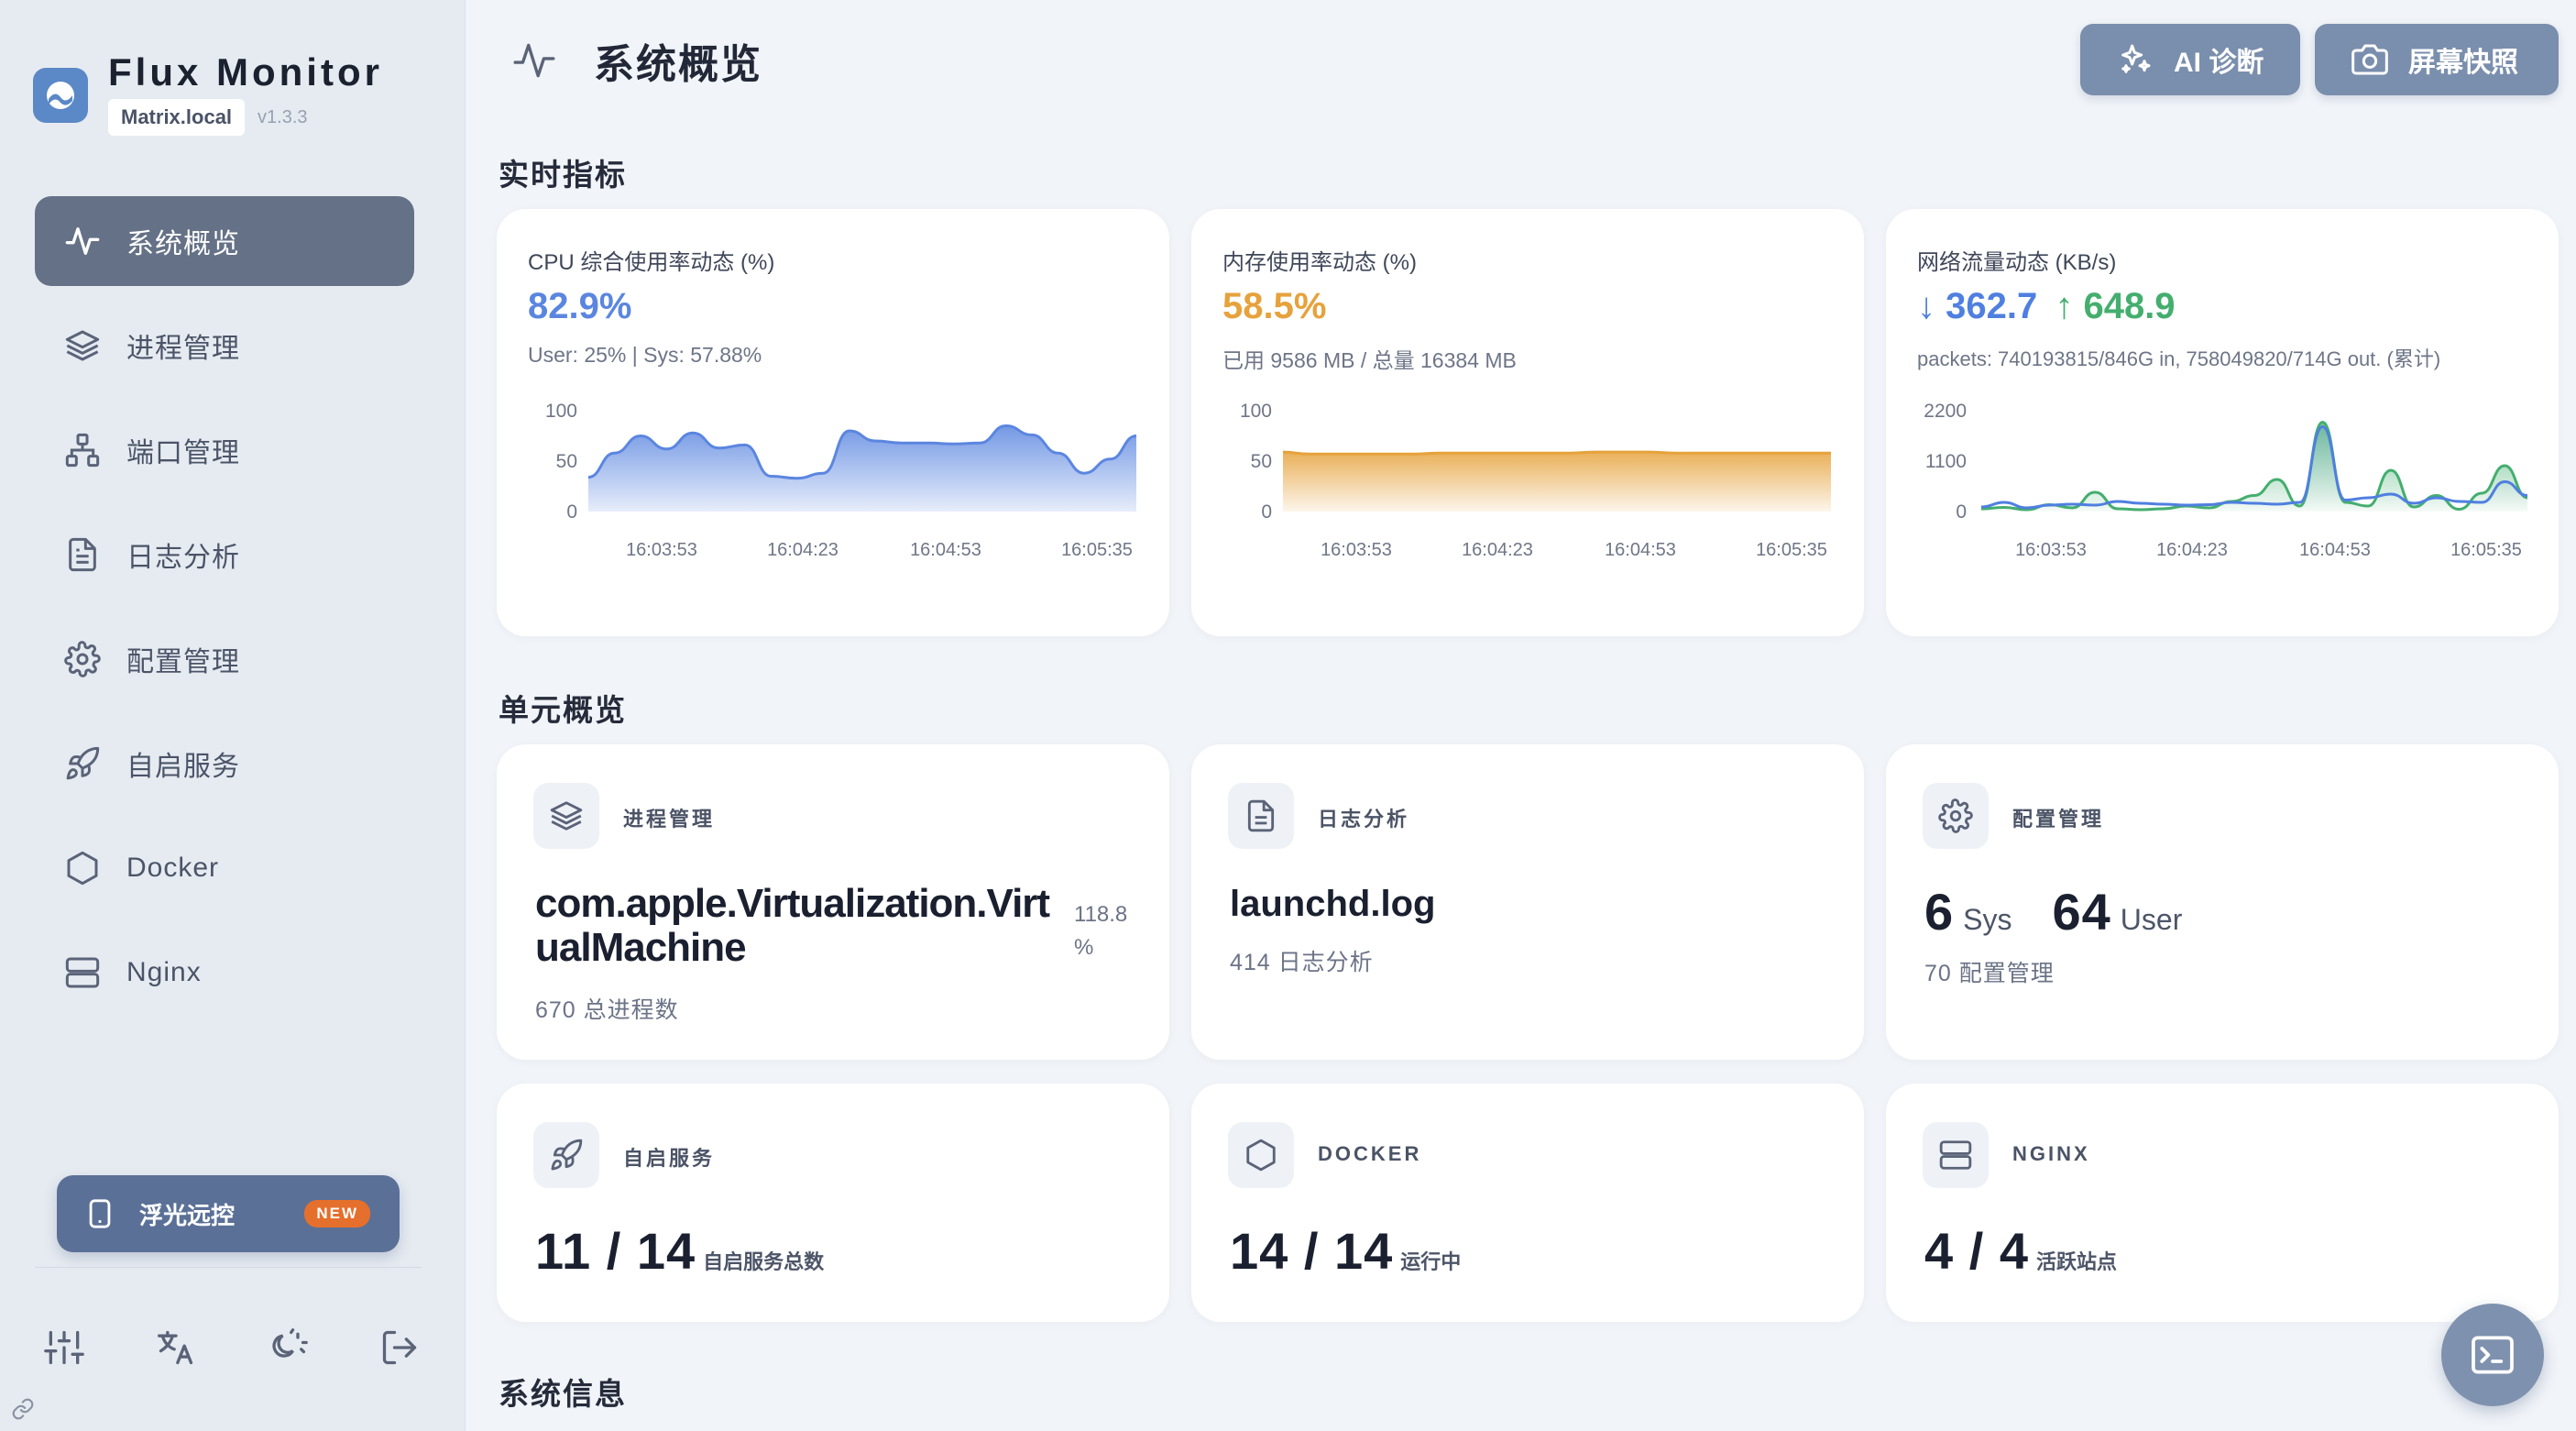 This screenshot has width=2576, height=1431. Describe the element at coordinates (566, 461) in the screenshot. I see `y-tick-label: 50` at that location.